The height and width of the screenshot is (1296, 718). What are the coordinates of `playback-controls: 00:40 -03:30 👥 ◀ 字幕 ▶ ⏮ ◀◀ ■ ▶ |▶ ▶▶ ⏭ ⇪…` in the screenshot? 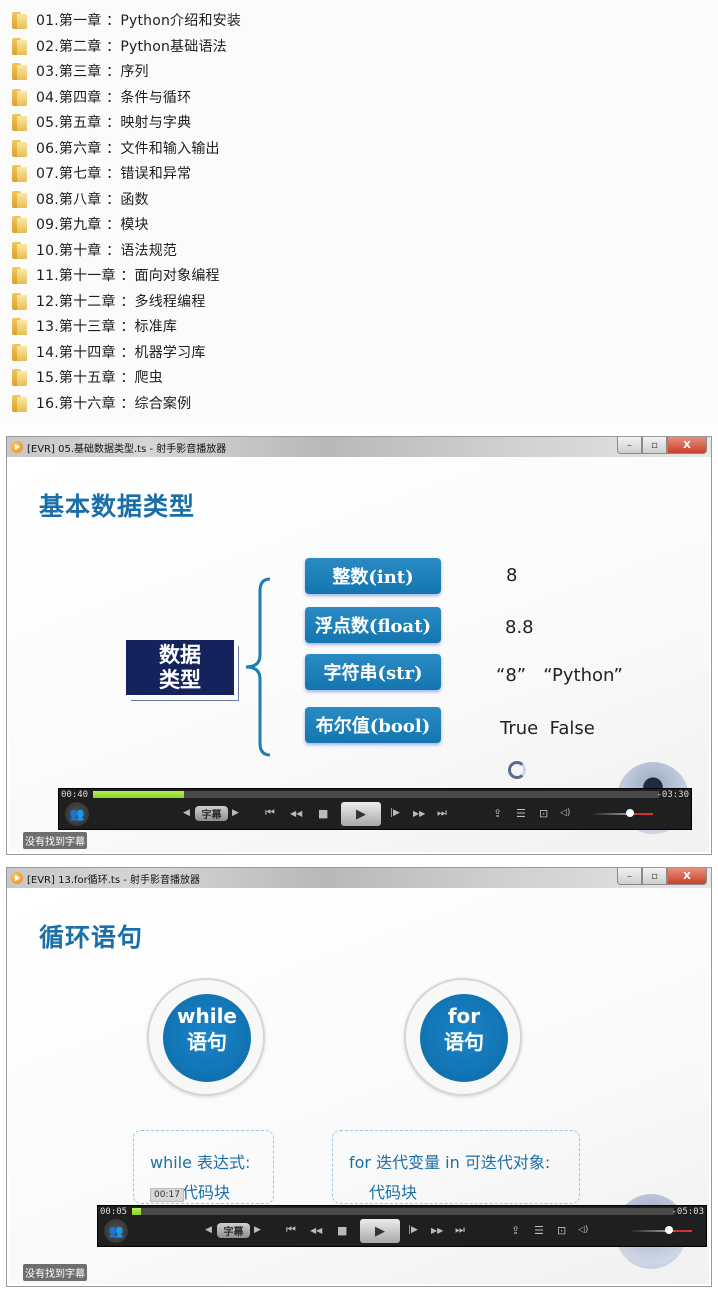 It's located at (375, 809).